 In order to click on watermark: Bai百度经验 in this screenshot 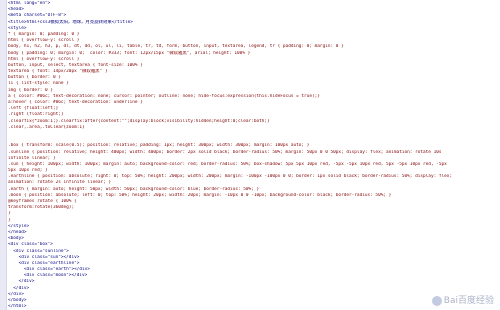, I will do `click(462, 299)`.